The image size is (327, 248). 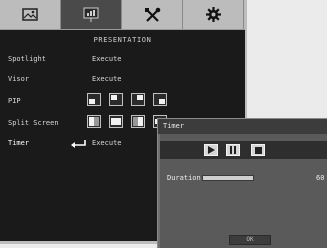 I want to click on duration-slider-fill, so click(x=228, y=178).